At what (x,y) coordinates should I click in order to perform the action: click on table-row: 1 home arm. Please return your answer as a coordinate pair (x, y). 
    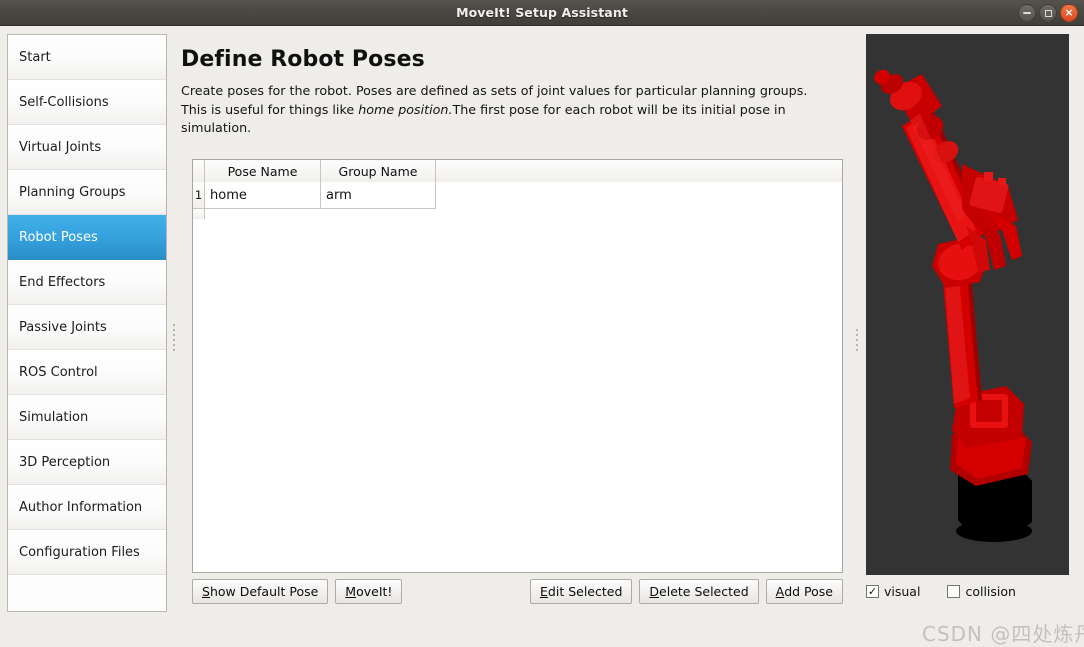
    Looking at the image, I should click on (517, 195).